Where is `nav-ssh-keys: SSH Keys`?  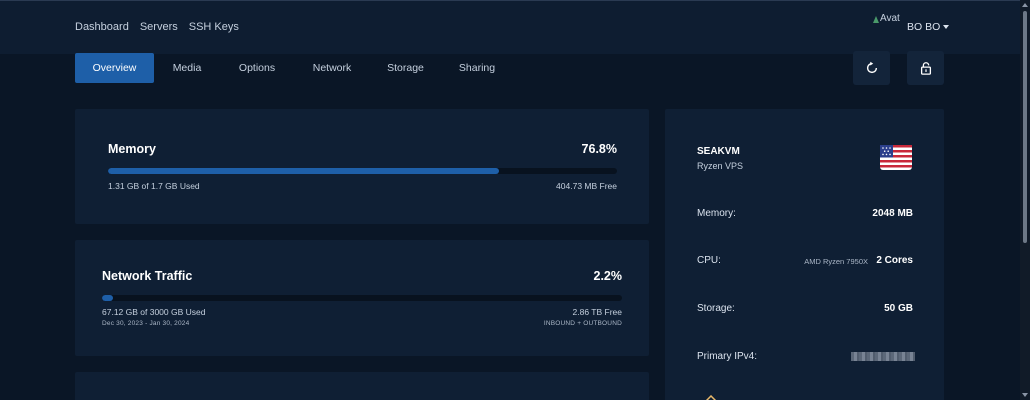 nav-ssh-keys: SSH Keys is located at coordinates (214, 27).